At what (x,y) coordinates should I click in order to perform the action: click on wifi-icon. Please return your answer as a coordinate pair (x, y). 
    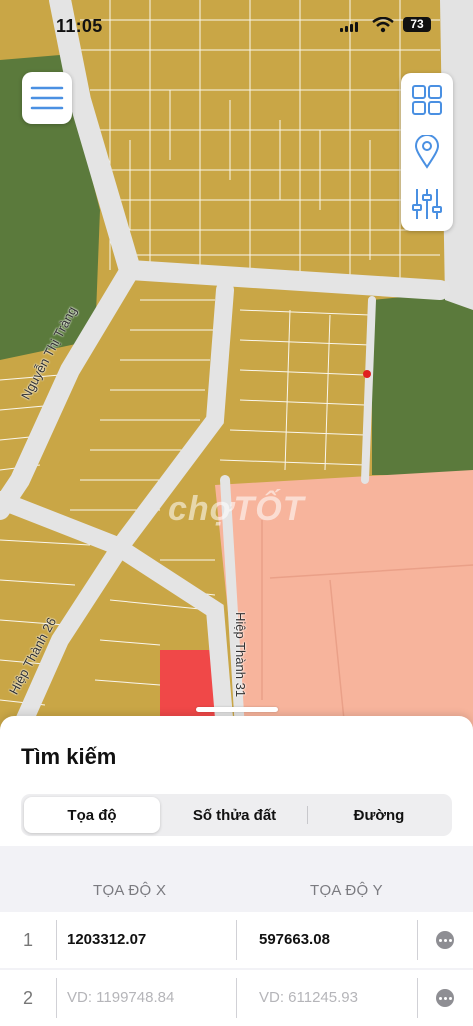
    Looking at the image, I should click on (383, 25).